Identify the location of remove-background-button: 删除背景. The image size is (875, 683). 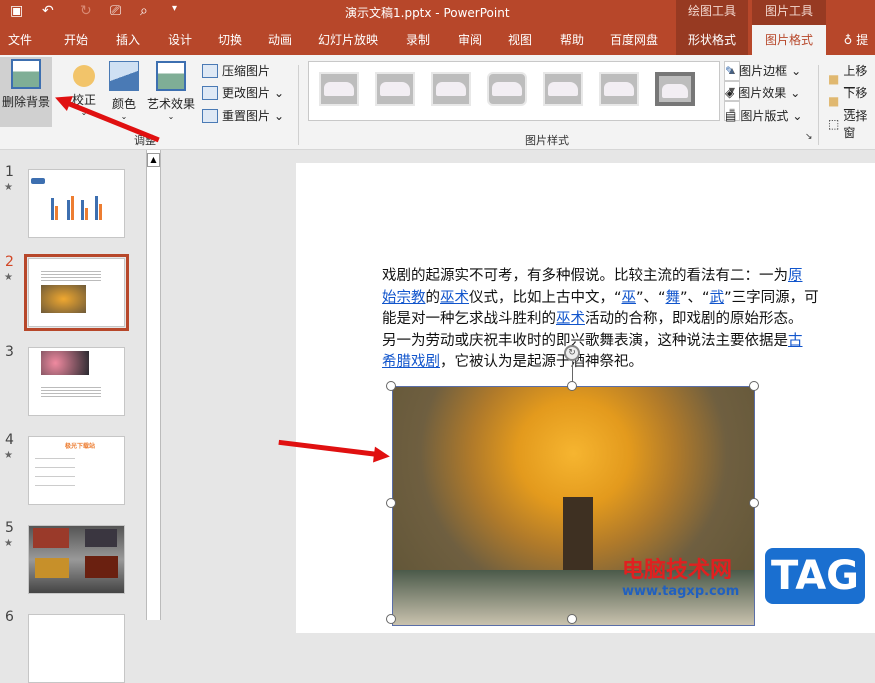
(26, 92).